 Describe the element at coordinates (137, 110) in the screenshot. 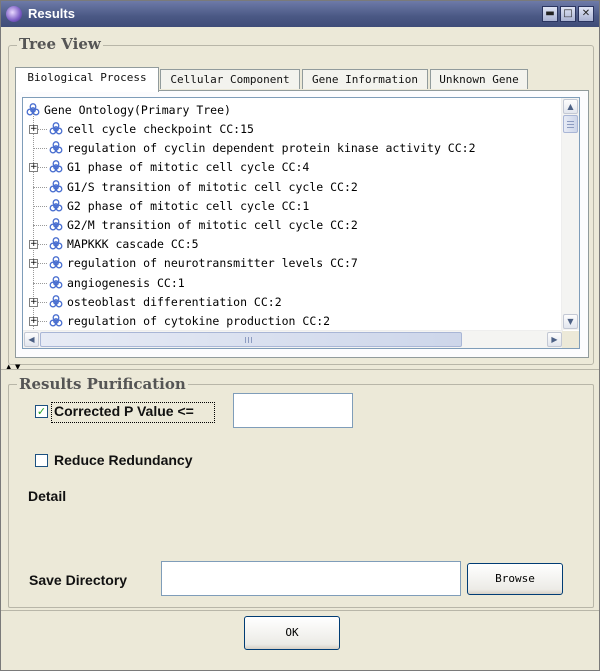

I see `tree-root-label: Gene Ontology(Primary Tree)` at that location.